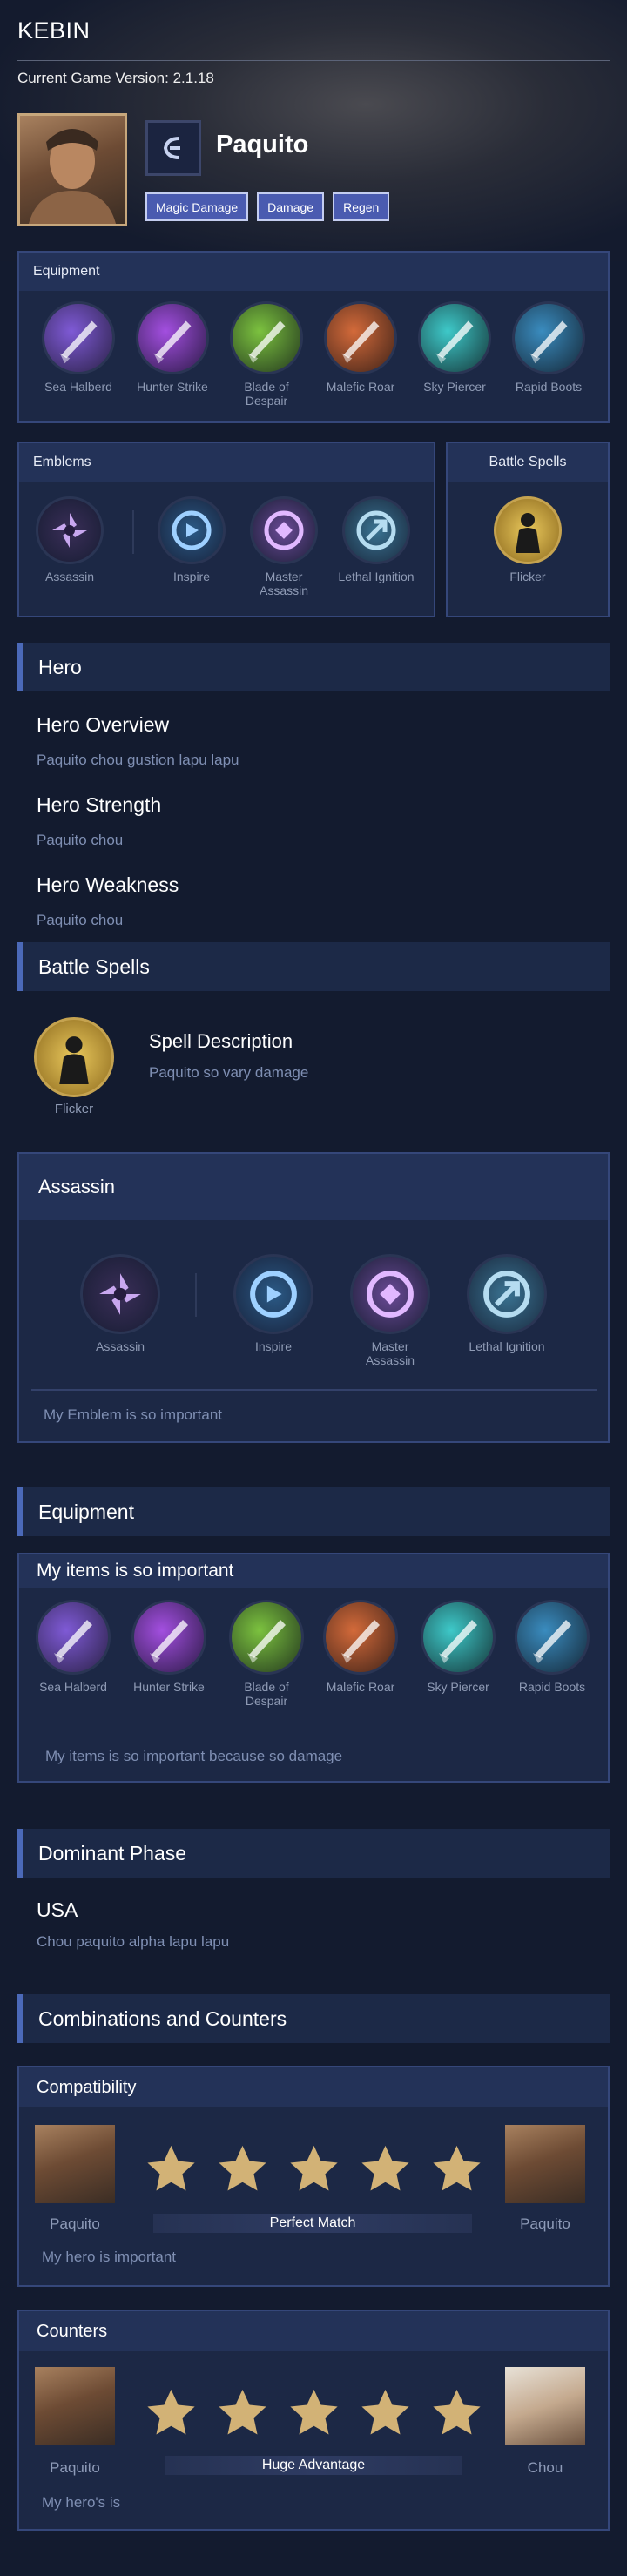 The image size is (627, 2576). What do you see at coordinates (74, 1109) in the screenshot?
I see `battle-spell-flicker-label: Flicker` at bounding box center [74, 1109].